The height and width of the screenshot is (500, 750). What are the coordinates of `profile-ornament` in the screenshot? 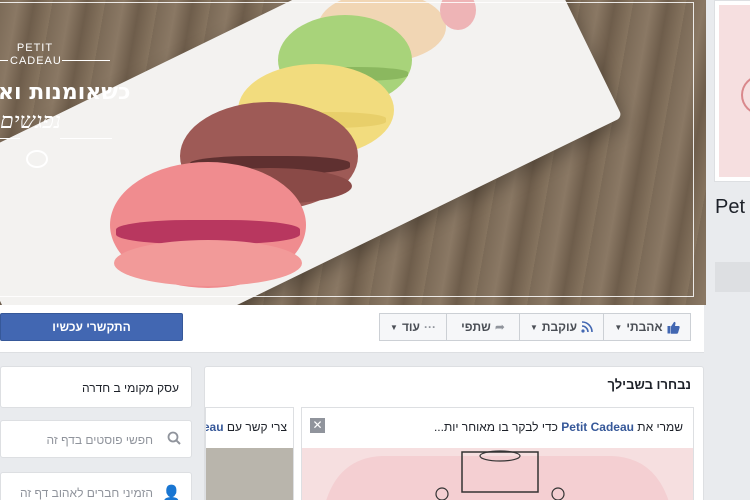 It's located at (745, 95).